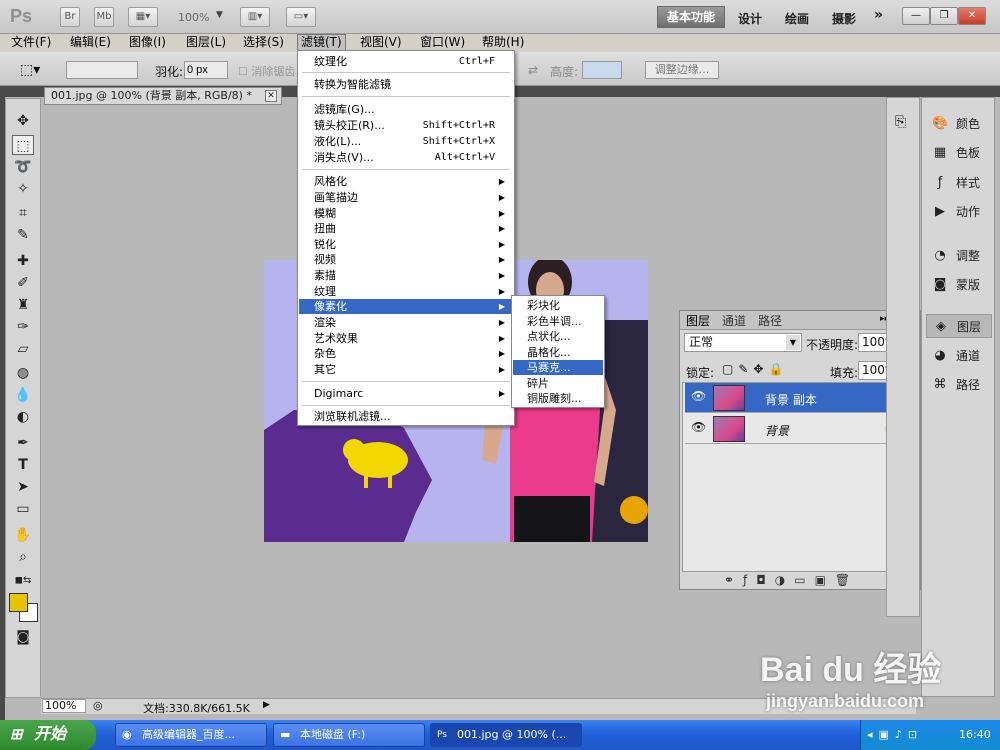 This screenshot has width=1000, height=750. Describe the element at coordinates (944, 16) in the screenshot. I see `restore-button: ❐` at that location.